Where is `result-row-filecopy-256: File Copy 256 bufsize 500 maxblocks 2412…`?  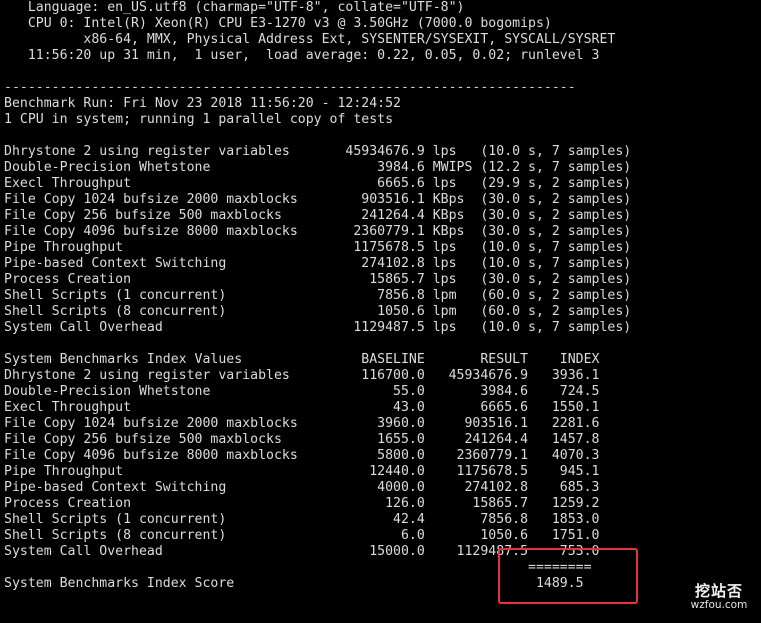
result-row-filecopy-256: File Copy 256 bufsize 500 maxblocks 2412… is located at coordinates (318, 215).